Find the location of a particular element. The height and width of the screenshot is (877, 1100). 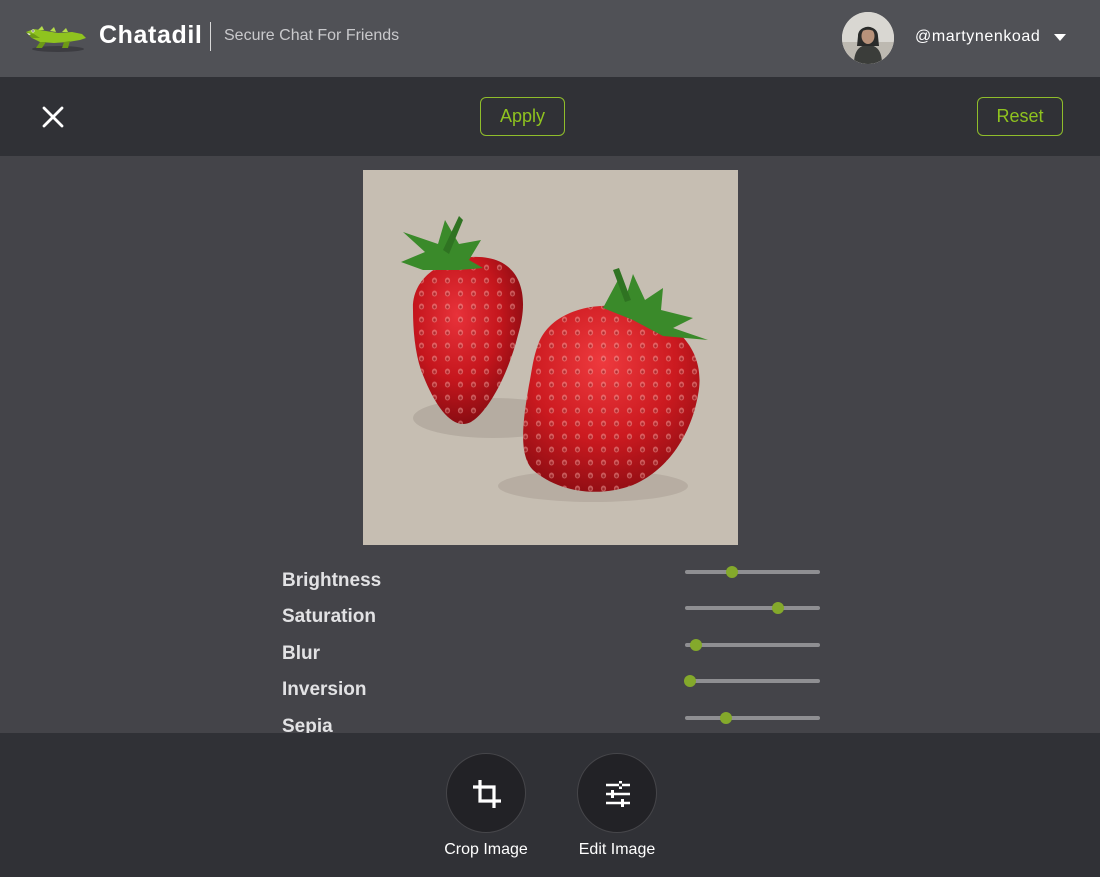

edit-image-label: Edit Image is located at coordinates (617, 850).